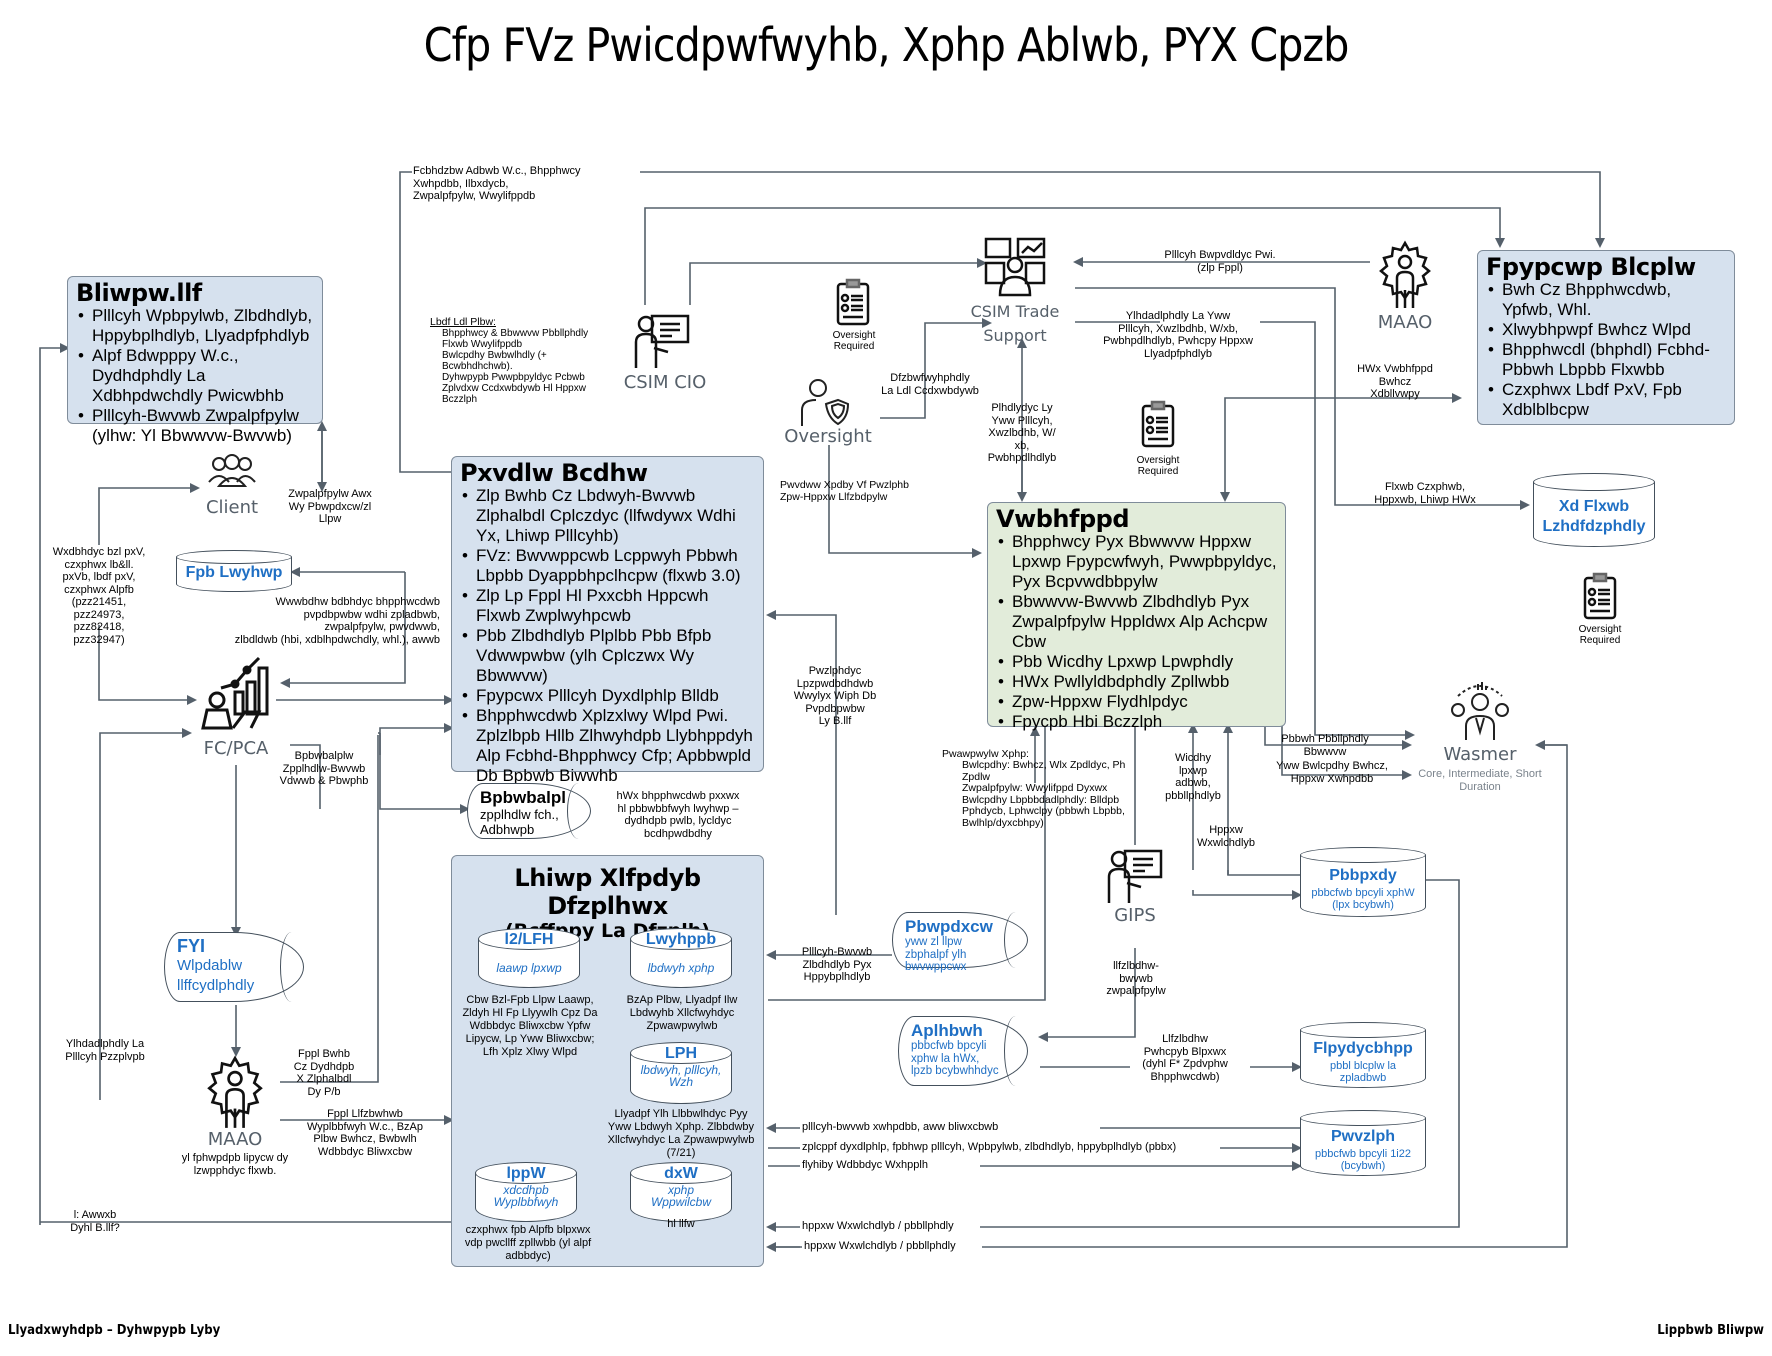 This screenshot has height=1356, width=1772. What do you see at coordinates (1136, 662) in the screenshot?
I see `vwbhfppd-item: Pbb Wicdhy Lpxwp Lpwphdly` at bounding box center [1136, 662].